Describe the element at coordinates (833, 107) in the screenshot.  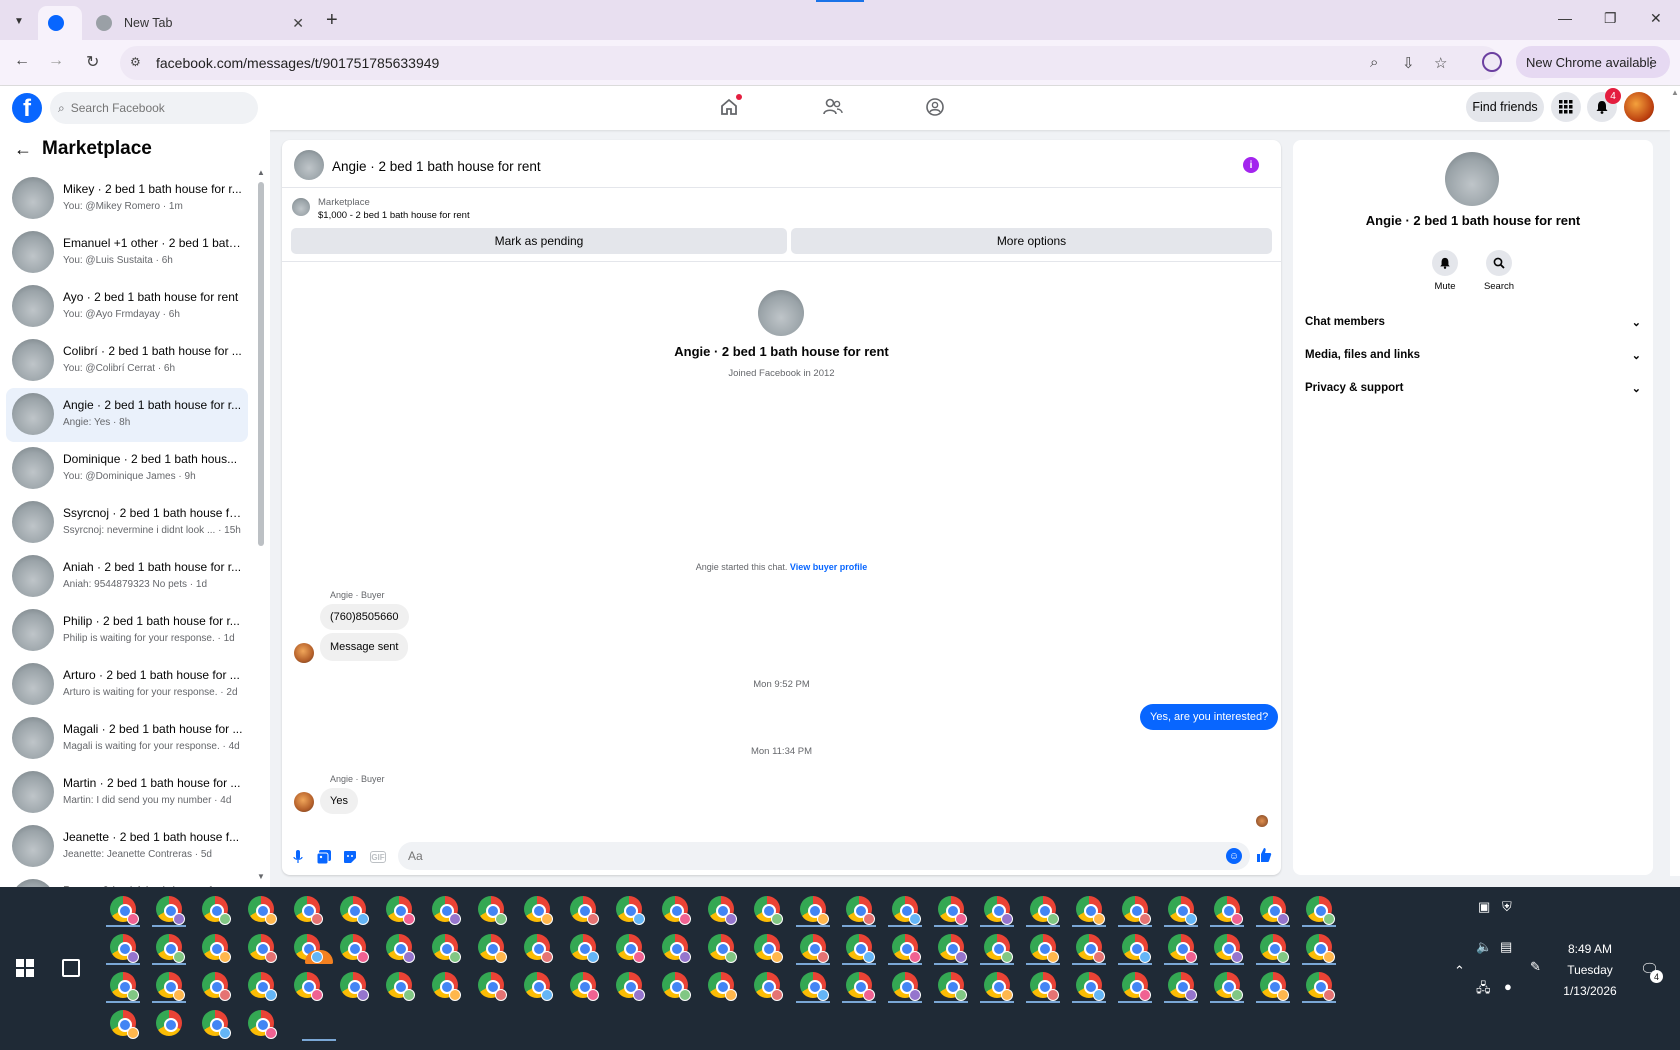
I see `friends-icon` at that location.